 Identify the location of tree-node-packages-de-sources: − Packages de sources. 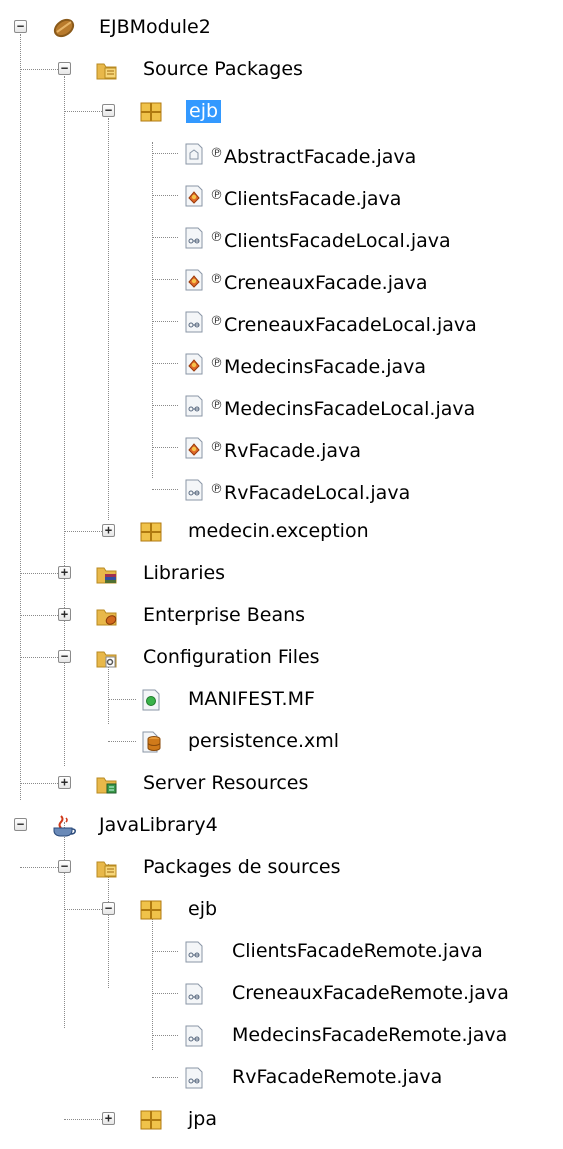
(281, 867).